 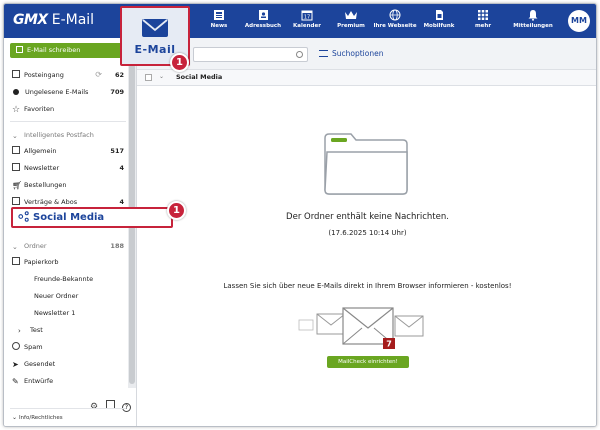 I want to click on sidebar-section-intelligentes-postfach: ⌄ Intelligentes Postfach, so click(x=68, y=135).